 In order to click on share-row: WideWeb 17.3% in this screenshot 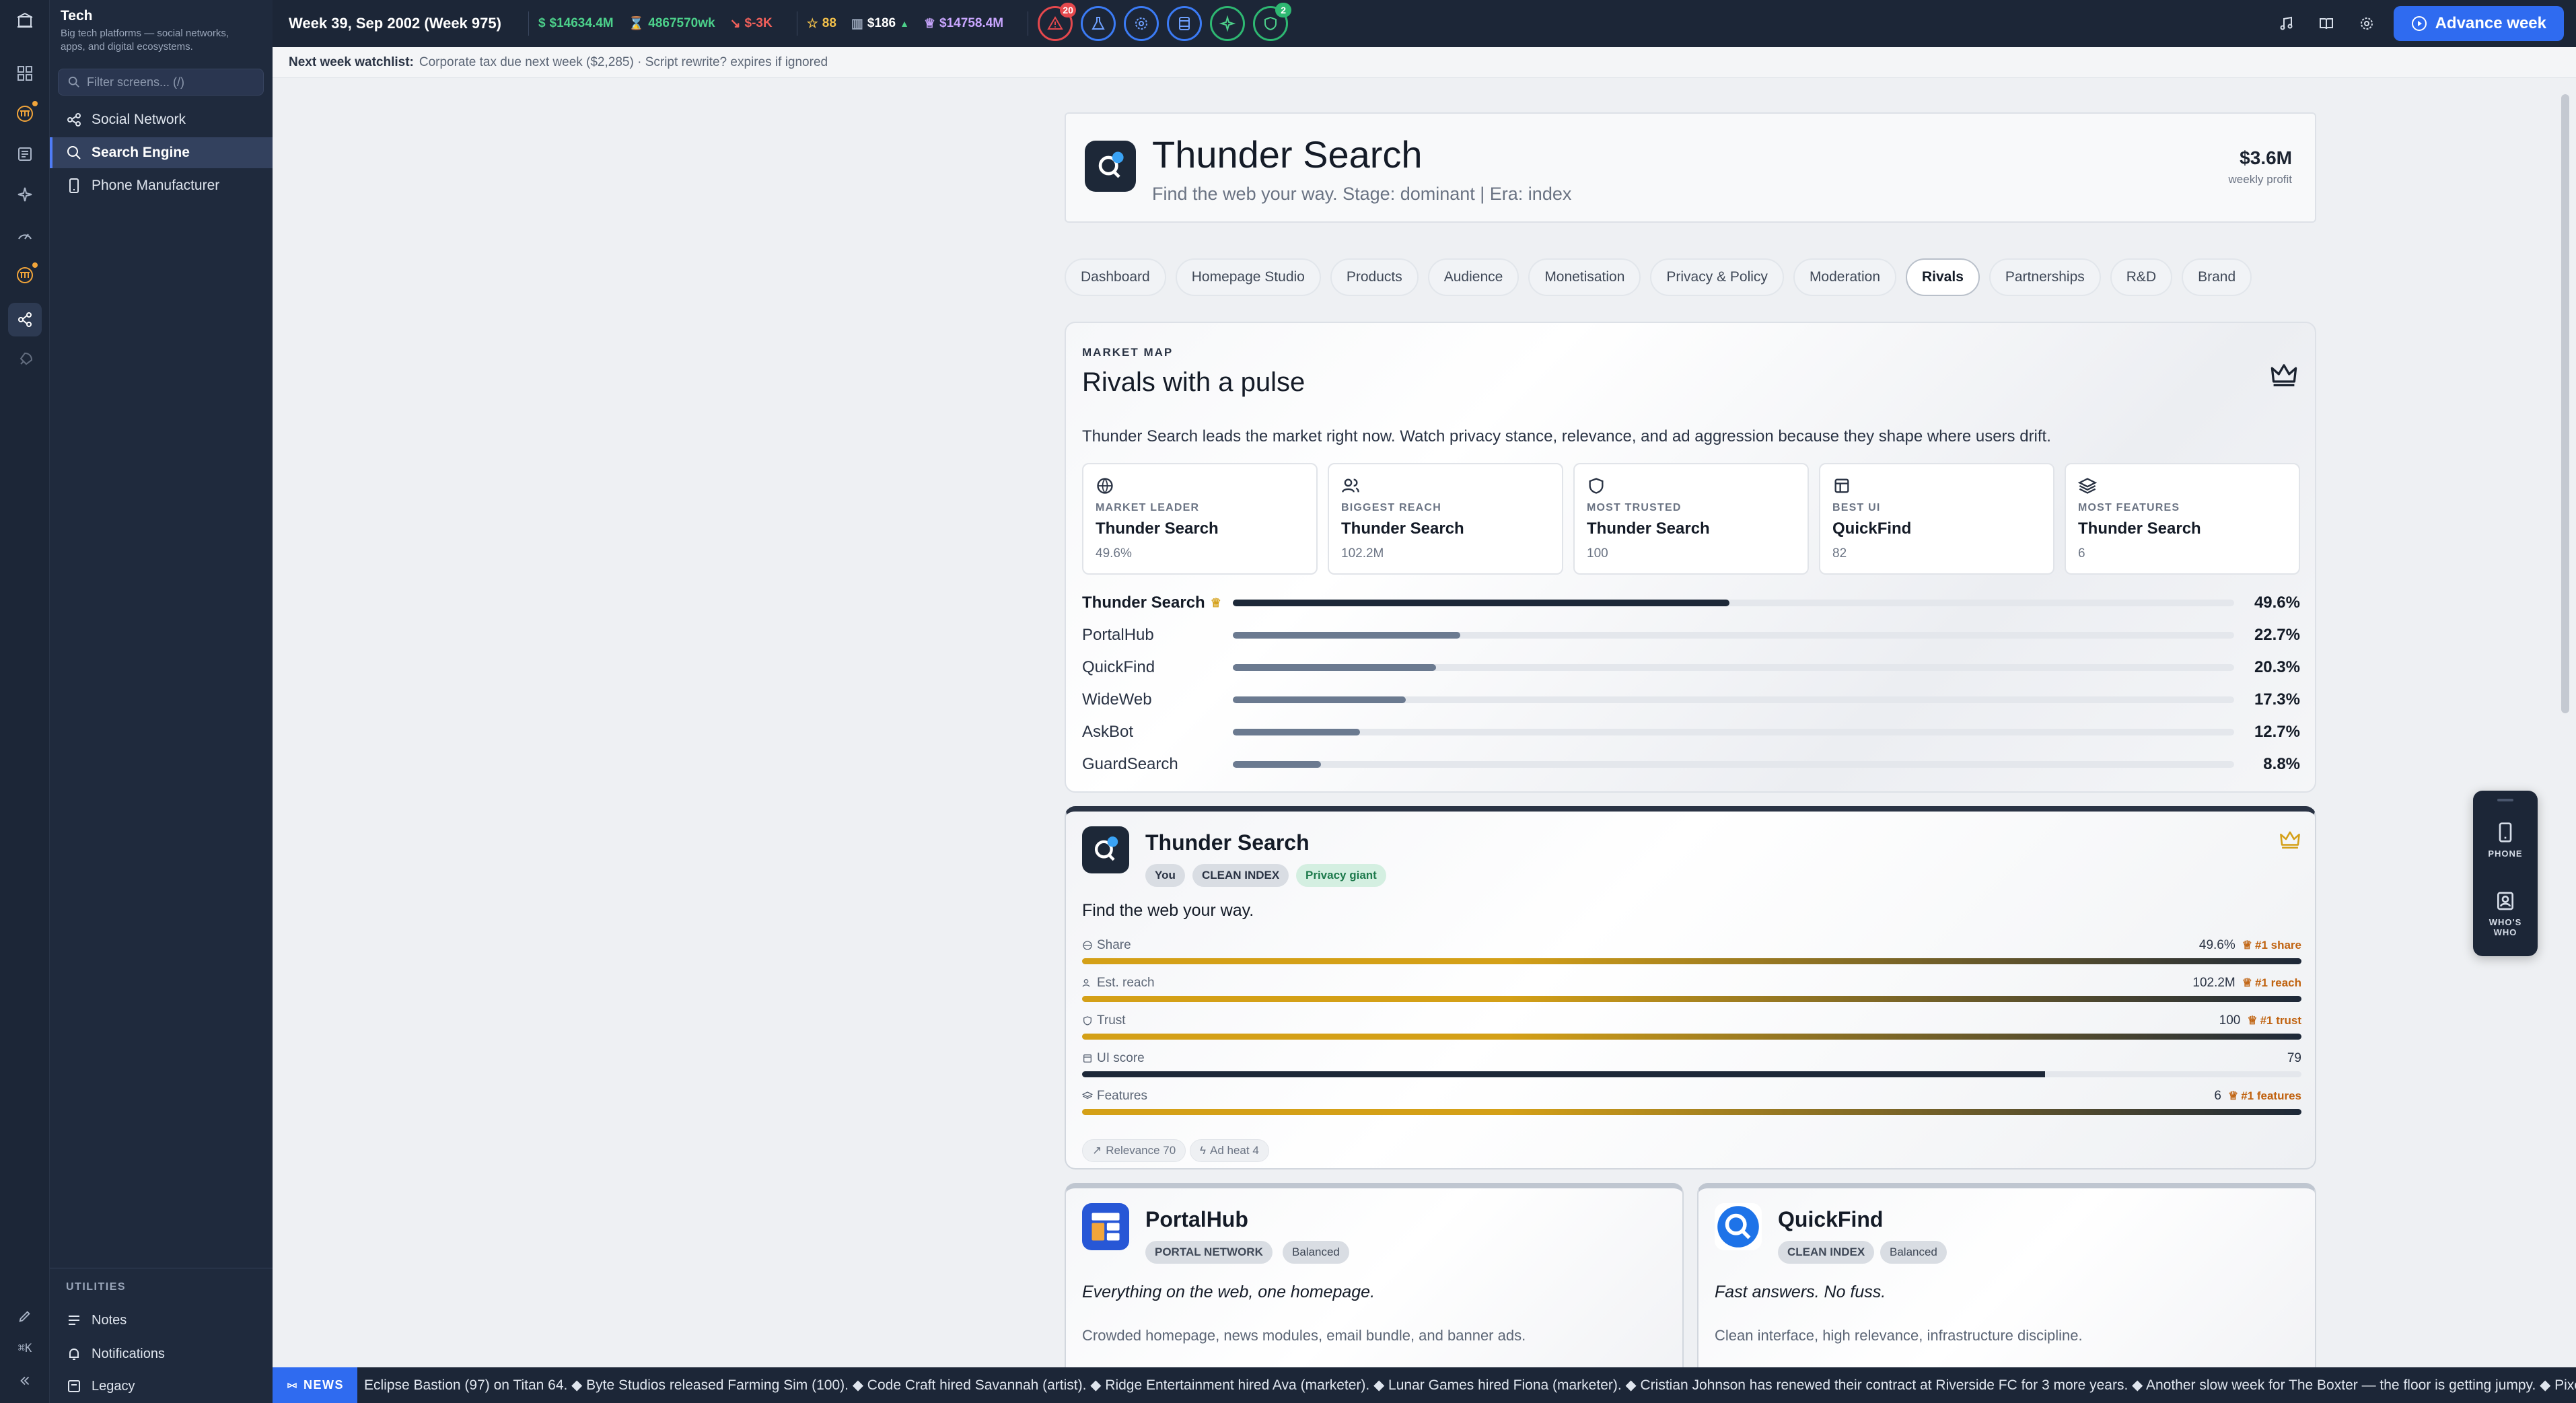, I will do `click(1691, 699)`.